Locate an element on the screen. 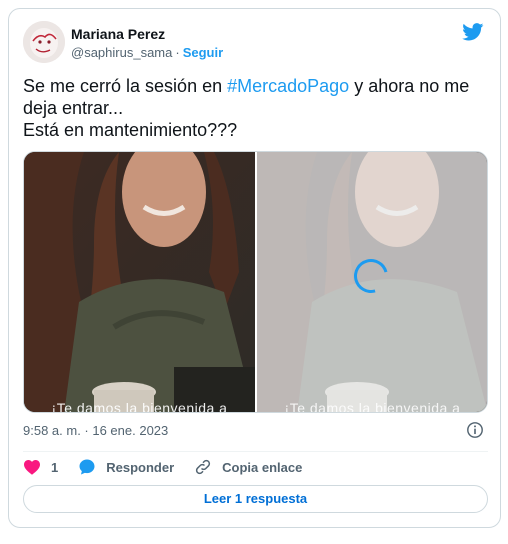 Image resolution: width=508 pixels, height=544 pixels. twitter-bird-icon is located at coordinates (473, 32).